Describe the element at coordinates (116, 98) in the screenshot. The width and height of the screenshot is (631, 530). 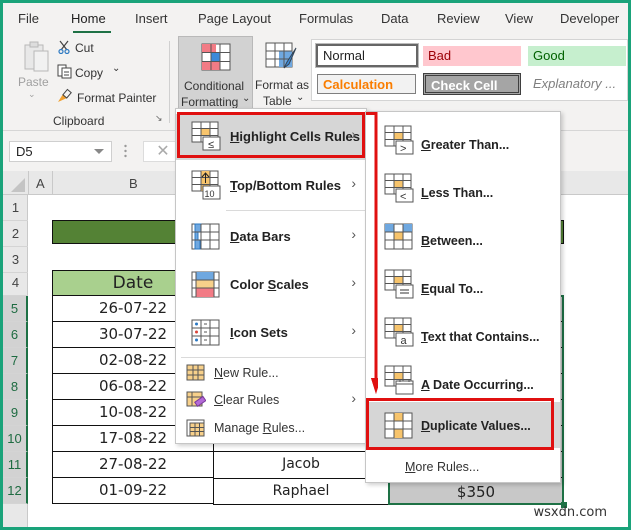
I see `format-painter-button: Format Painter` at that location.